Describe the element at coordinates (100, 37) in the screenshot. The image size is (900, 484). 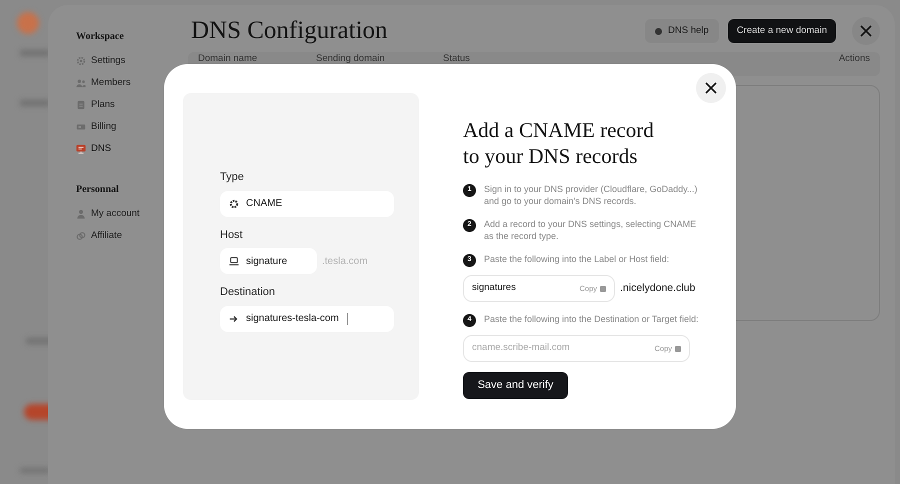
I see `section-heading: Workspace` at that location.